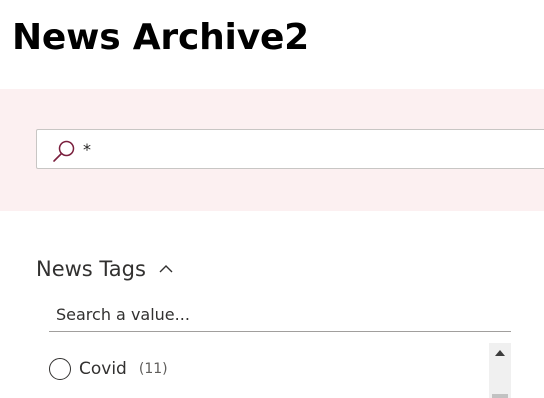 The image size is (544, 398). Describe the element at coordinates (280, 370) in the screenshot. I see `refiner-value-list: Covid (11)` at that location.